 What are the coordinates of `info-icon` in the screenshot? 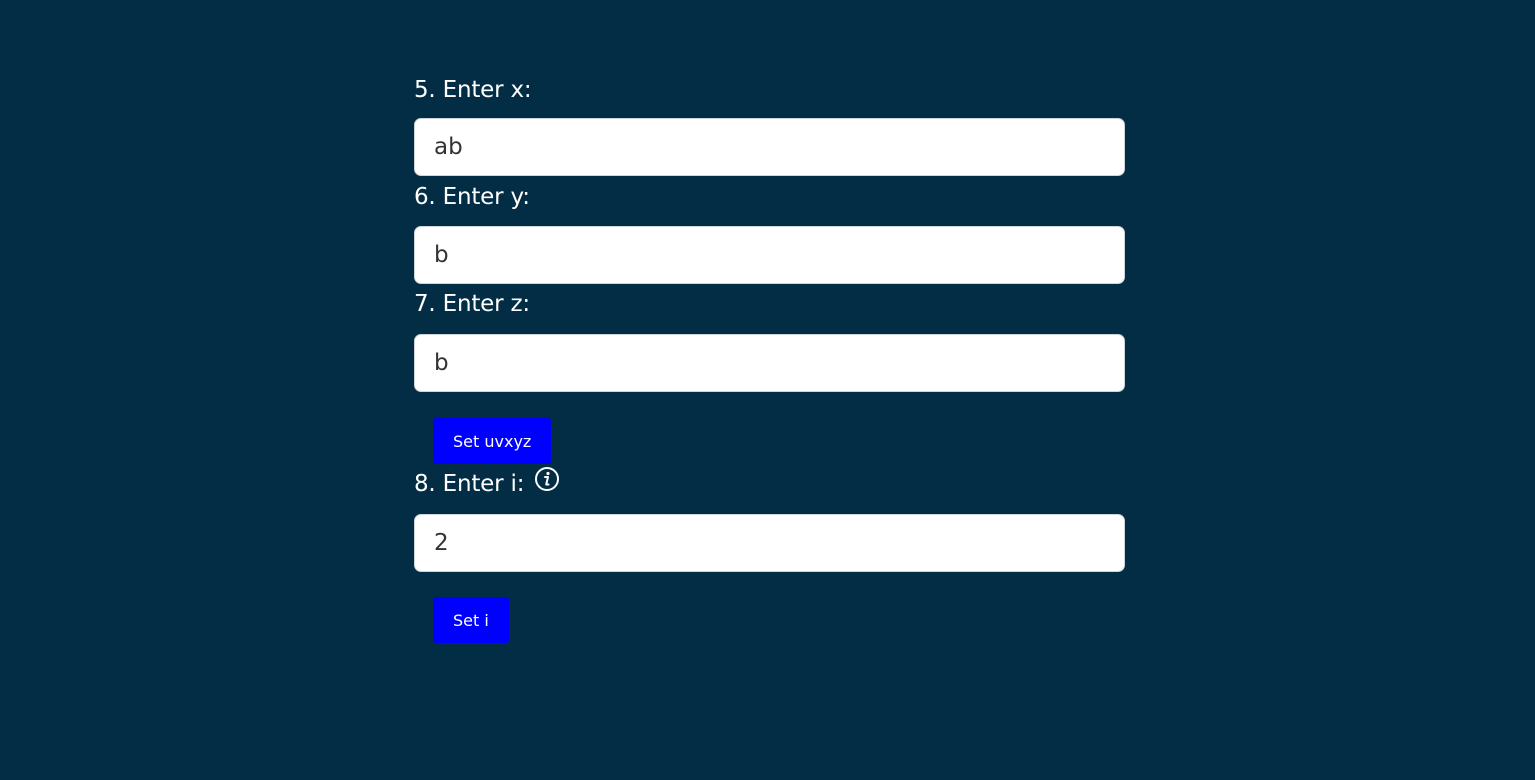 It's located at (547, 483).